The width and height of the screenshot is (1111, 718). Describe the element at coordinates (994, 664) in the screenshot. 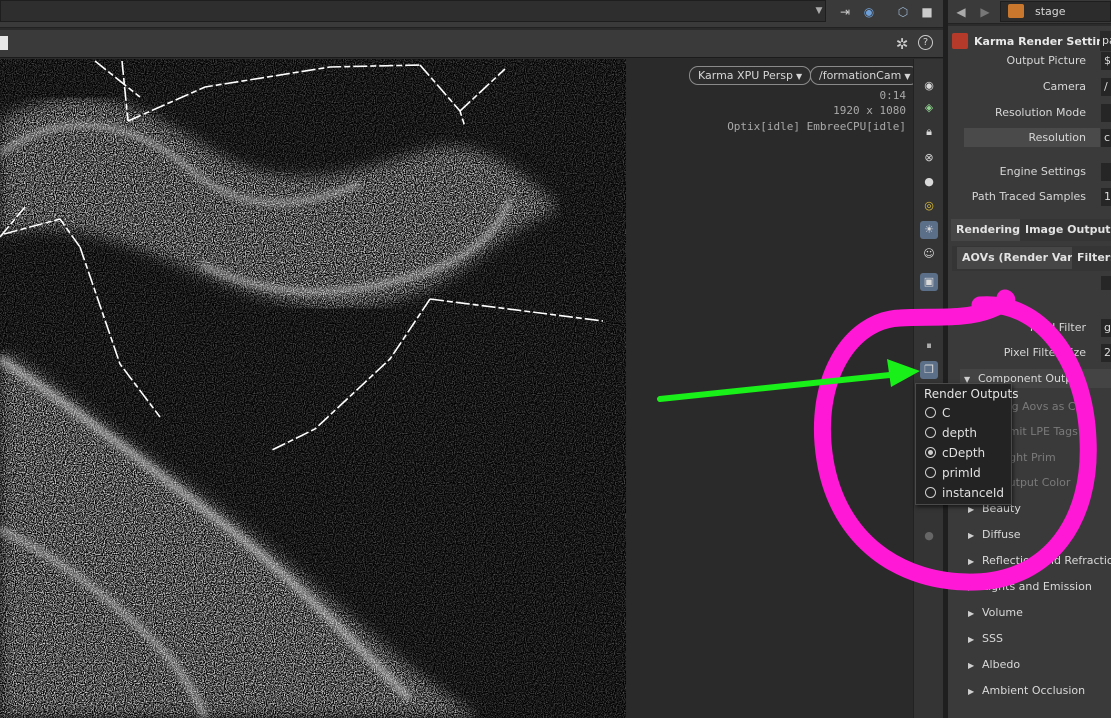

I see `section-albedo: ▶ Albedo` at that location.